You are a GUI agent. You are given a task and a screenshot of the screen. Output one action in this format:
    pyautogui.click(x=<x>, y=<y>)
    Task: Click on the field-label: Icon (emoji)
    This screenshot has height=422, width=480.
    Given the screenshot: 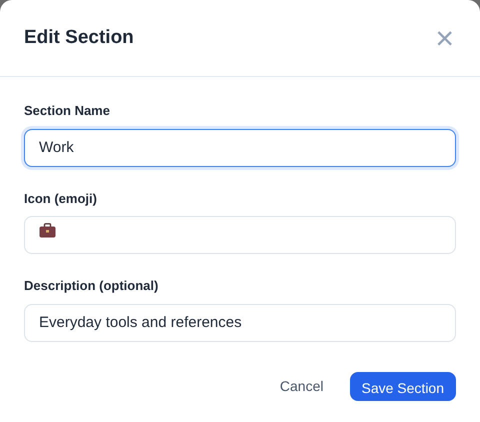 What is the action you would take?
    pyautogui.click(x=61, y=199)
    